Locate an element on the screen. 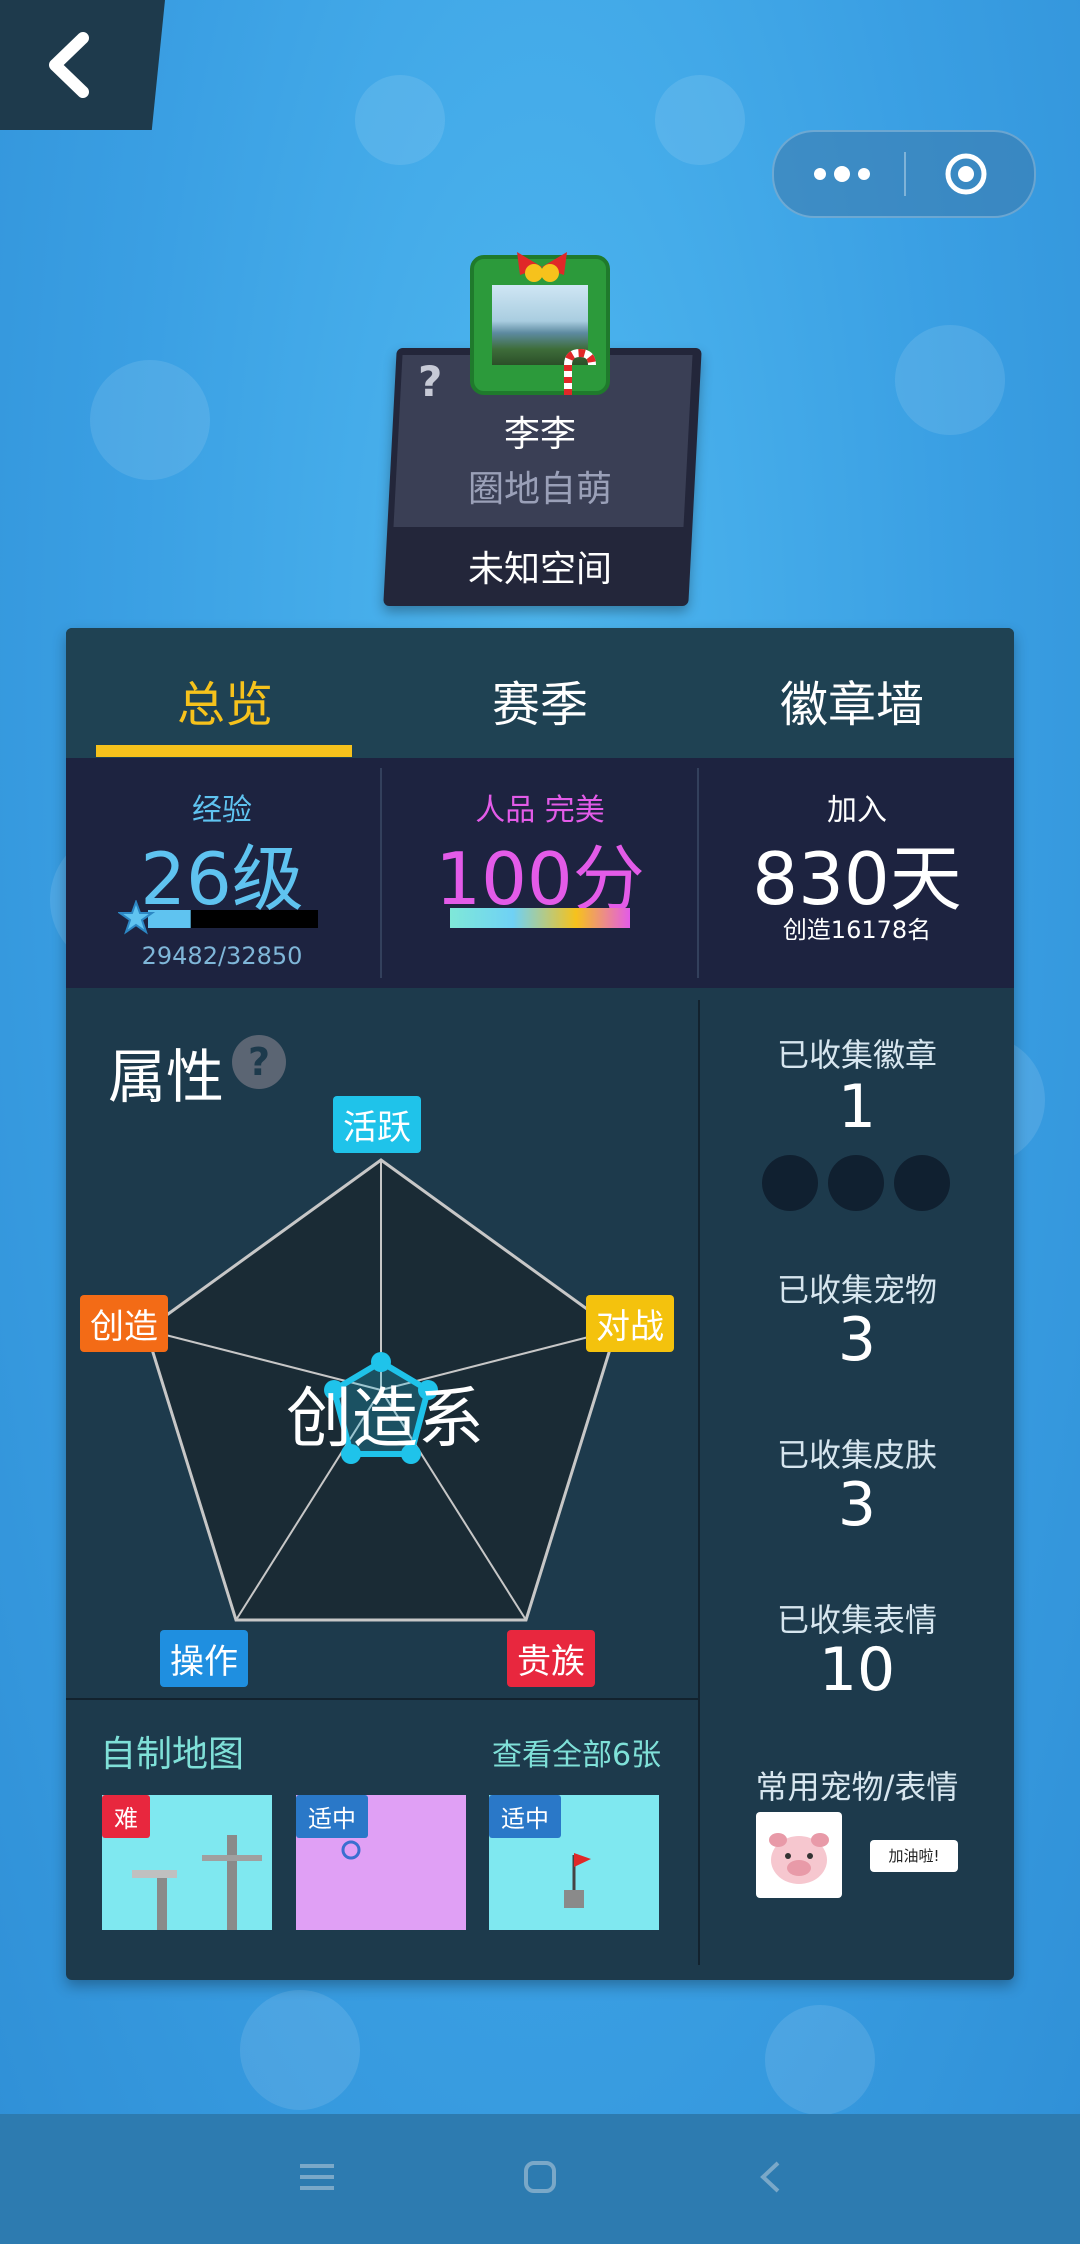 This screenshot has width=1080, height=2244. axis-noble: 贵族 is located at coordinates (551, 1658).